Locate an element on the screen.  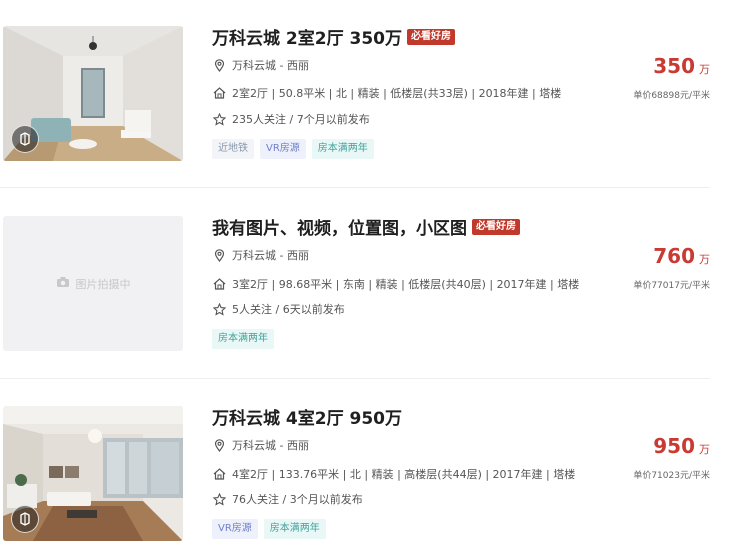
listing-title: 万科云城 4室2厅 950万 is located at coordinates (307, 416).